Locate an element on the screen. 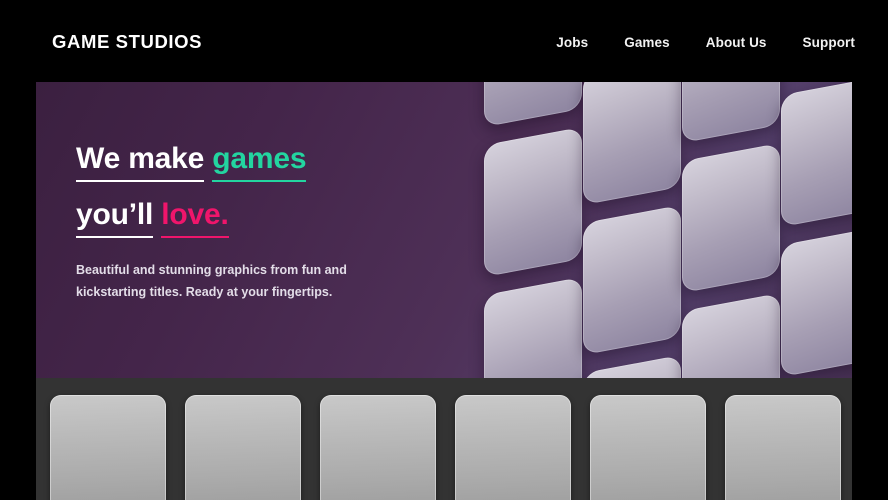 Image resolution: width=888 pixels, height=500 pixels. nav-link-support: Support is located at coordinates (829, 43).